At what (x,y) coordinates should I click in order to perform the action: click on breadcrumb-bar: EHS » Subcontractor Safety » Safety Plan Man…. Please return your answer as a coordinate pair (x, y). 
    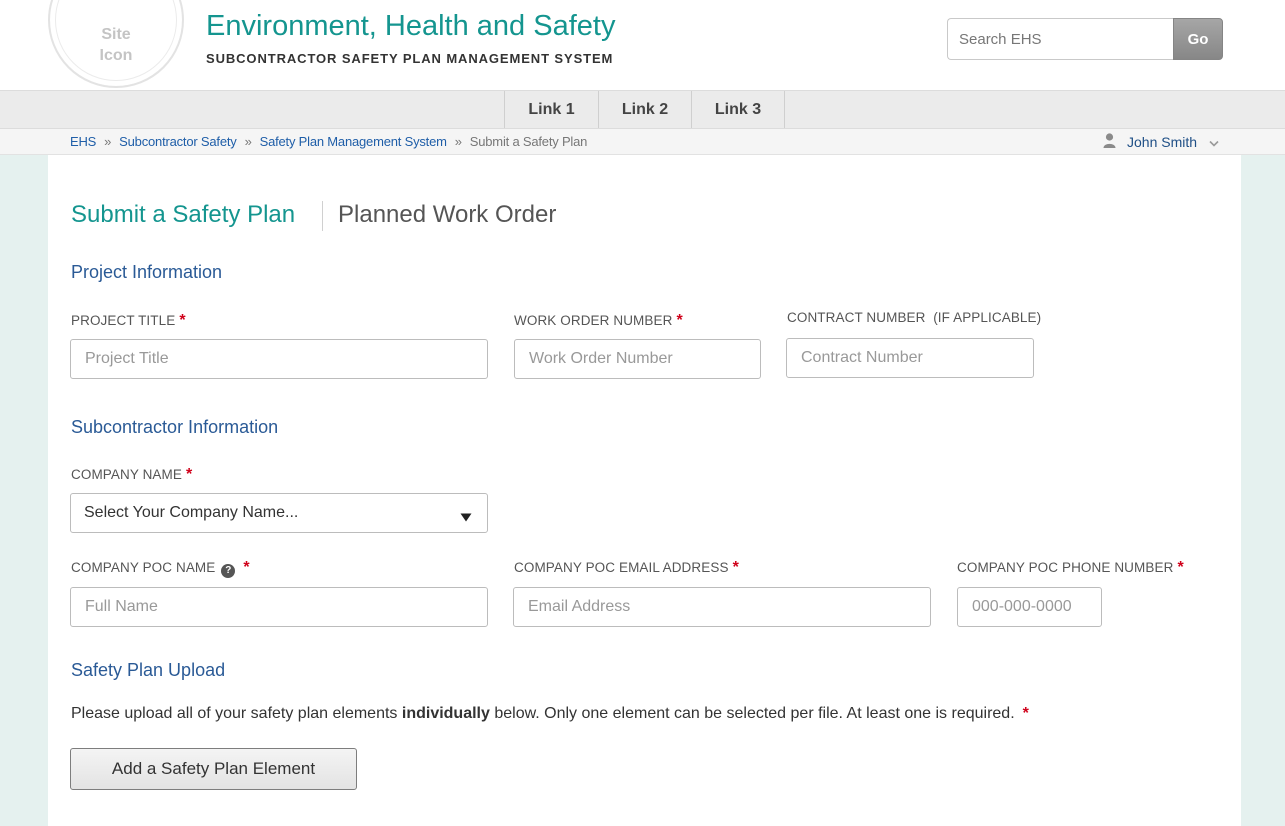
    Looking at the image, I should click on (642, 142).